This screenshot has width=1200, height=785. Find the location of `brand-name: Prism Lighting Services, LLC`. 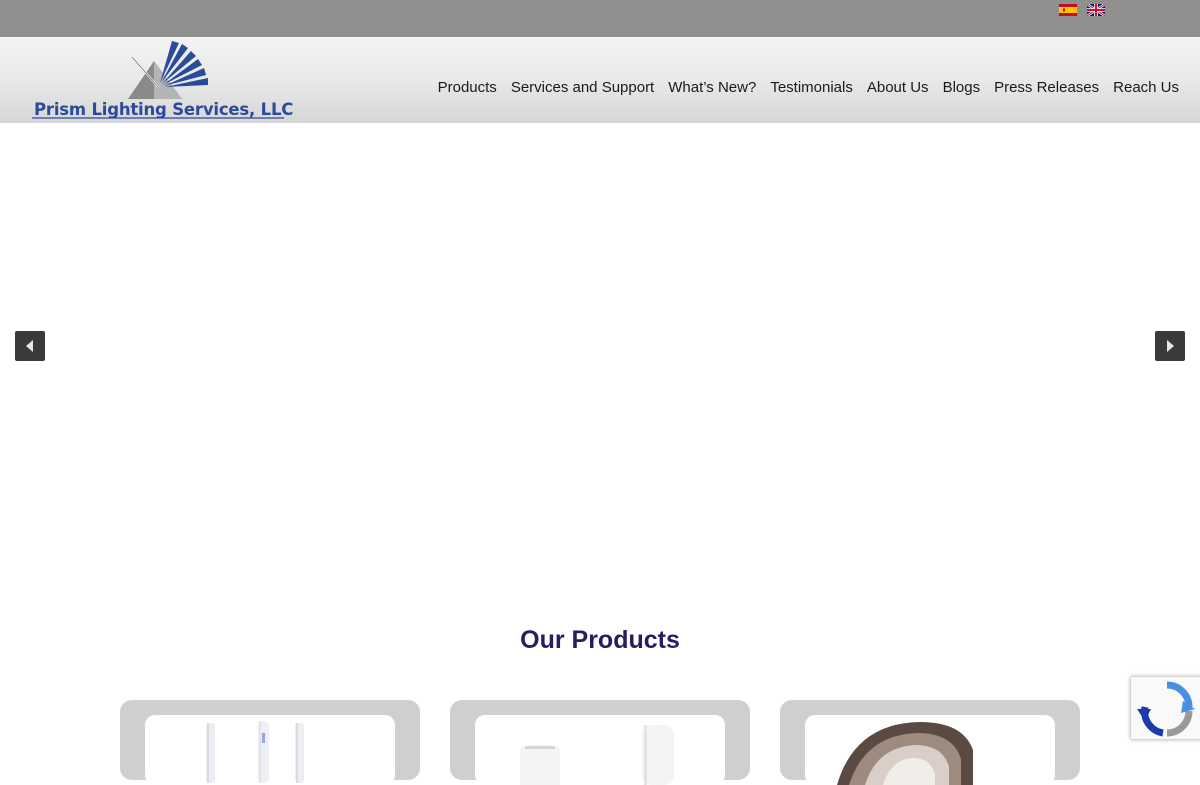

brand-name: Prism Lighting Services, LLC is located at coordinates (164, 109).